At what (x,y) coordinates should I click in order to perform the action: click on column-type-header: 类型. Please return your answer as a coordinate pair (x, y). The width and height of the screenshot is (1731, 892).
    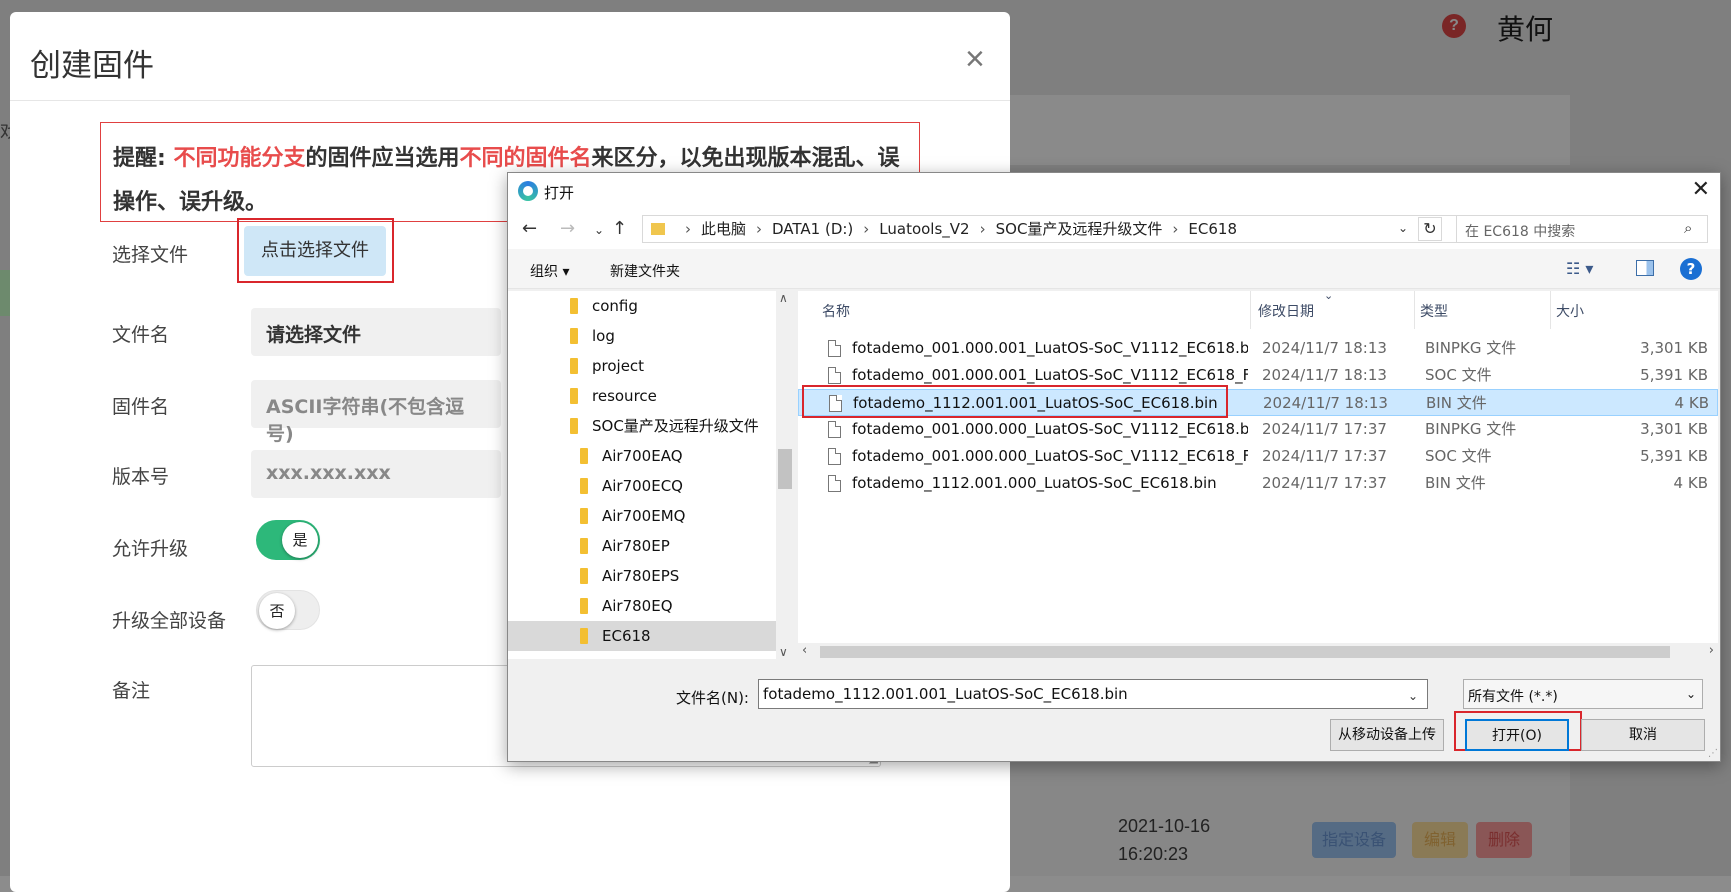
    Looking at the image, I should click on (1434, 311).